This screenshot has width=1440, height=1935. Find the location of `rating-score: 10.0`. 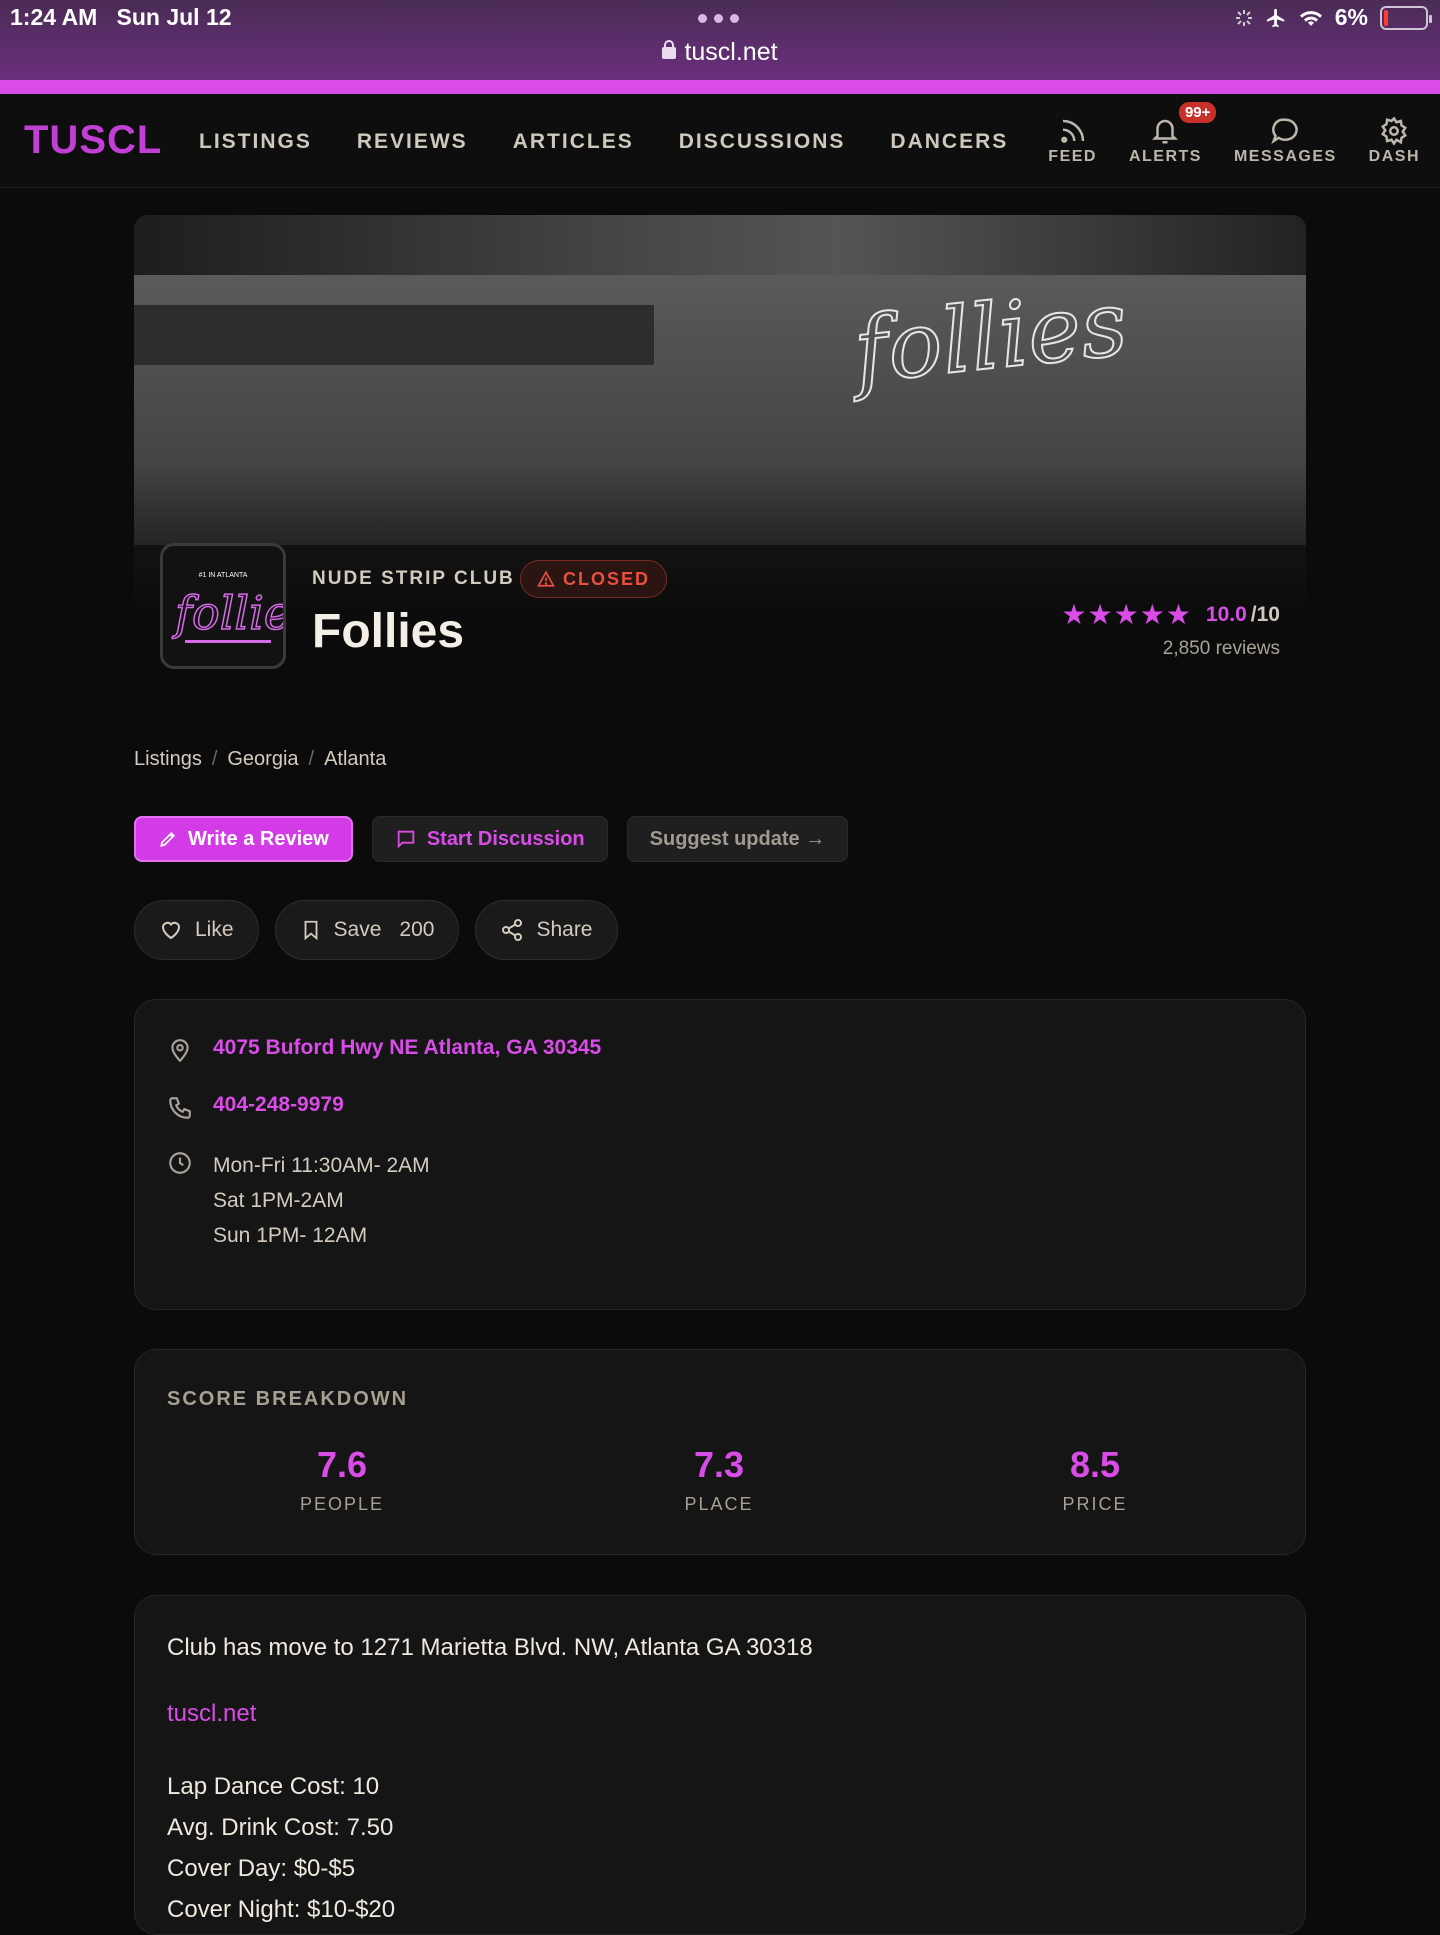

rating-score: 10.0 is located at coordinates (1226, 614).